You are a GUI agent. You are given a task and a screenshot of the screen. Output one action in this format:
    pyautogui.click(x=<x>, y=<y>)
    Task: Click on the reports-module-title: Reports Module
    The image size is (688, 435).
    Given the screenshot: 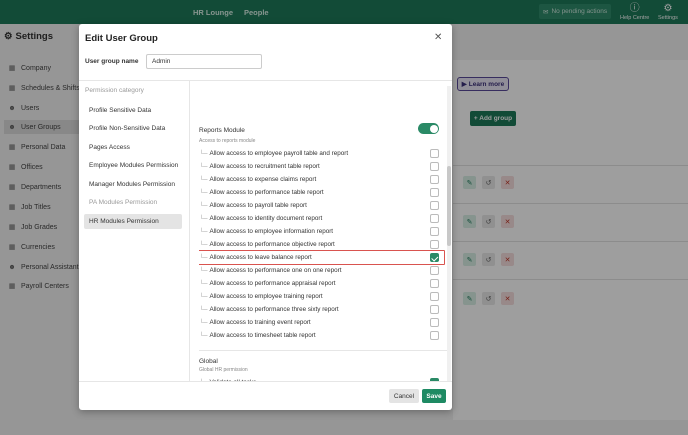 What is the action you would take?
    pyautogui.click(x=222, y=130)
    